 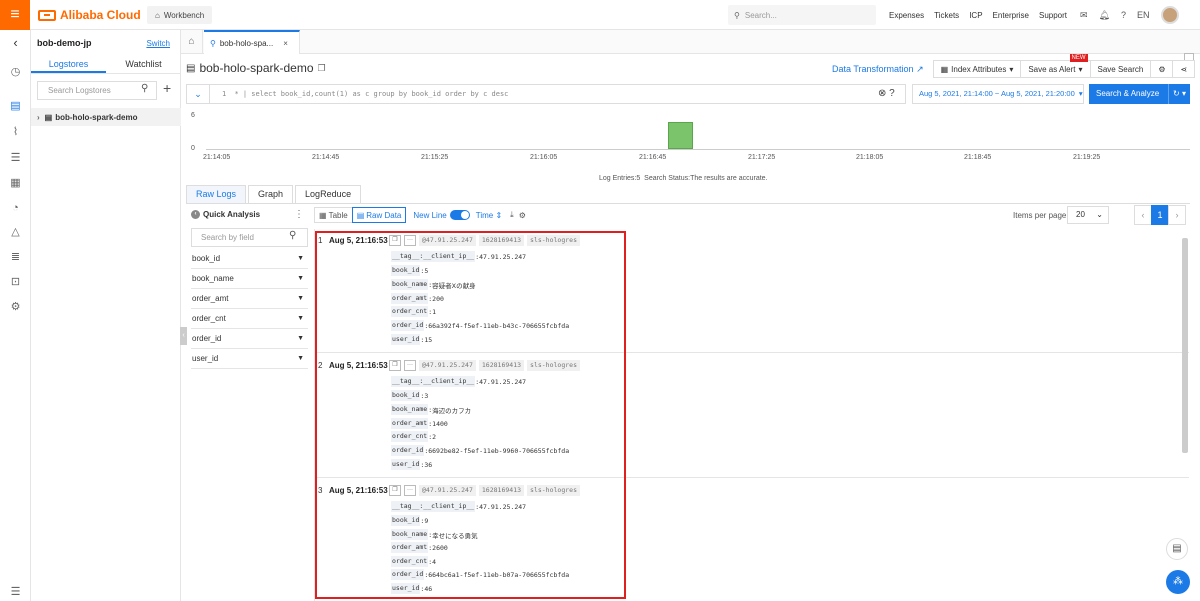 What do you see at coordinates (1088, 215) in the screenshot?
I see `items-per-page-select: 20 ⌄` at bounding box center [1088, 215].